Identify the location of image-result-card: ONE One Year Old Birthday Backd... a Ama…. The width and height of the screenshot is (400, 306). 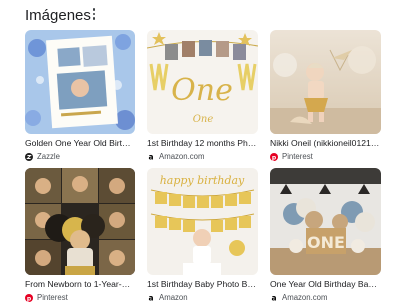
(325, 235).